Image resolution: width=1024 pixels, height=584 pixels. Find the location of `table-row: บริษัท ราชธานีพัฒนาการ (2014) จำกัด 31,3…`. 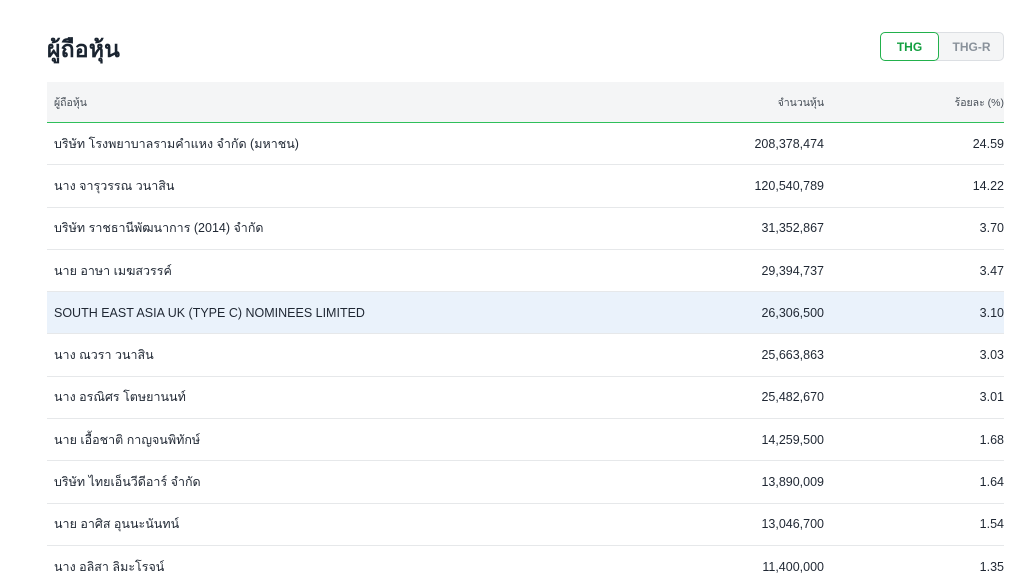

table-row: บริษัท ราชธานีพัฒนาการ (2014) จำกัด 31,3… is located at coordinates (525, 229).